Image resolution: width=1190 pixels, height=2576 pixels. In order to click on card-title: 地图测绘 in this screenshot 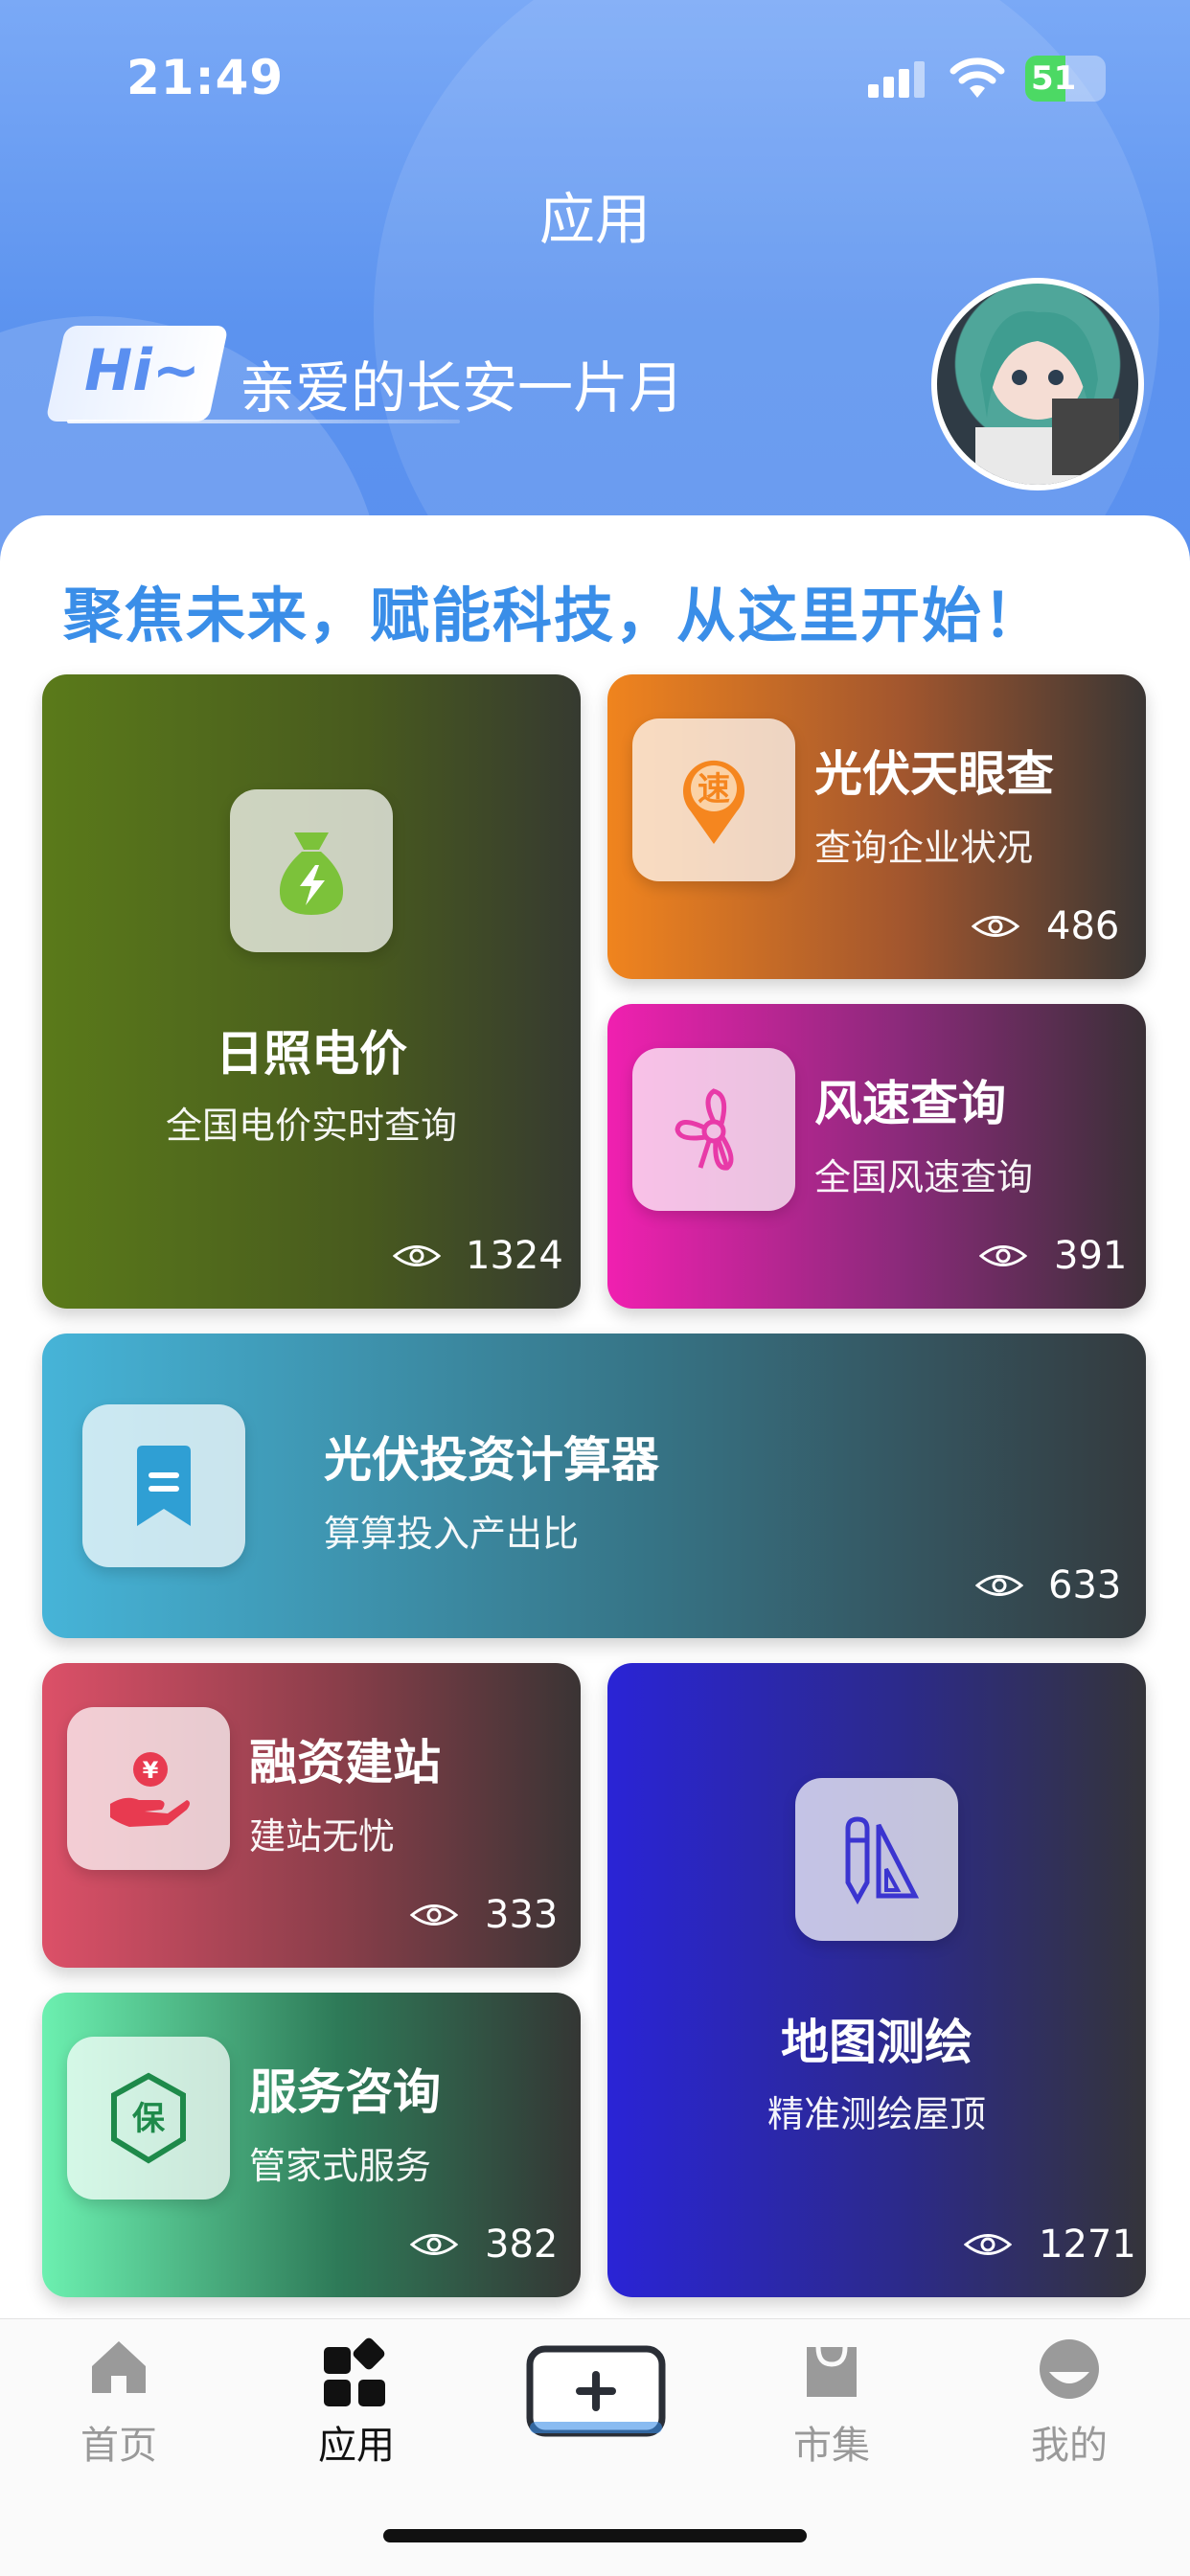, I will do `click(877, 2042)`.